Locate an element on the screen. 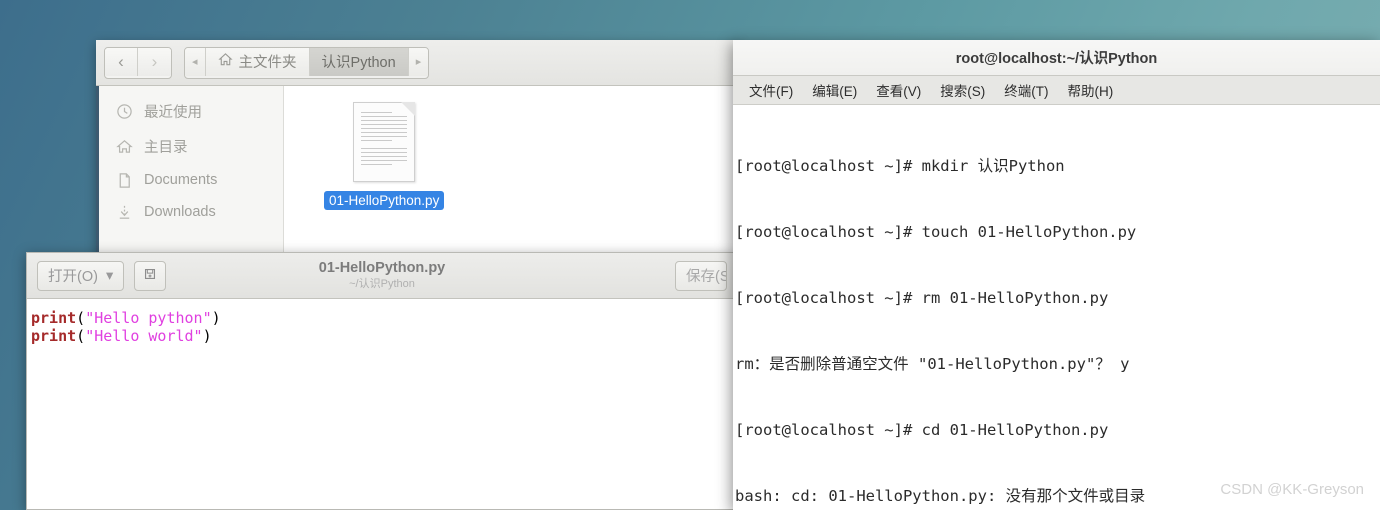  text-document-icon is located at coordinates (384, 142).